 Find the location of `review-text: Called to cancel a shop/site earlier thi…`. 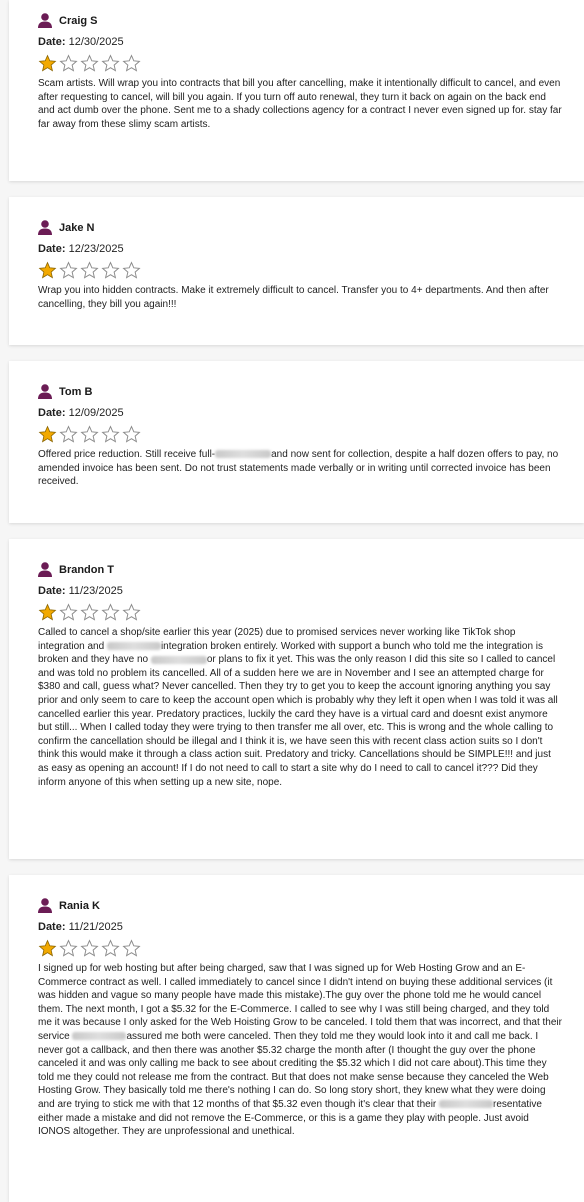

review-text: Called to cancel a shop/site earlier thi… is located at coordinates (311, 707).